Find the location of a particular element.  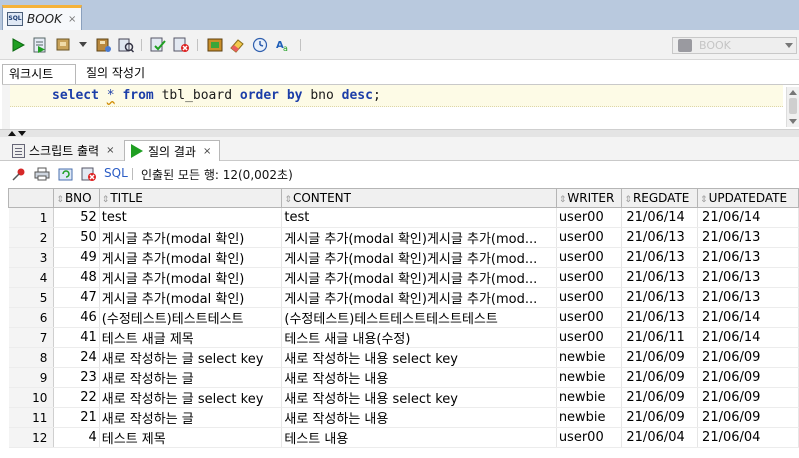

row-number-cell: 9 is located at coordinates (31, 377).